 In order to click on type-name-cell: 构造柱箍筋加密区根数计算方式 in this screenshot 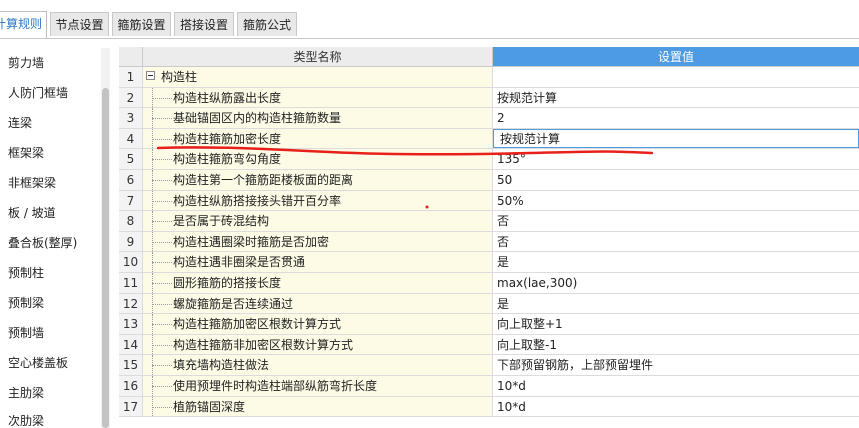, I will do `click(318, 324)`.